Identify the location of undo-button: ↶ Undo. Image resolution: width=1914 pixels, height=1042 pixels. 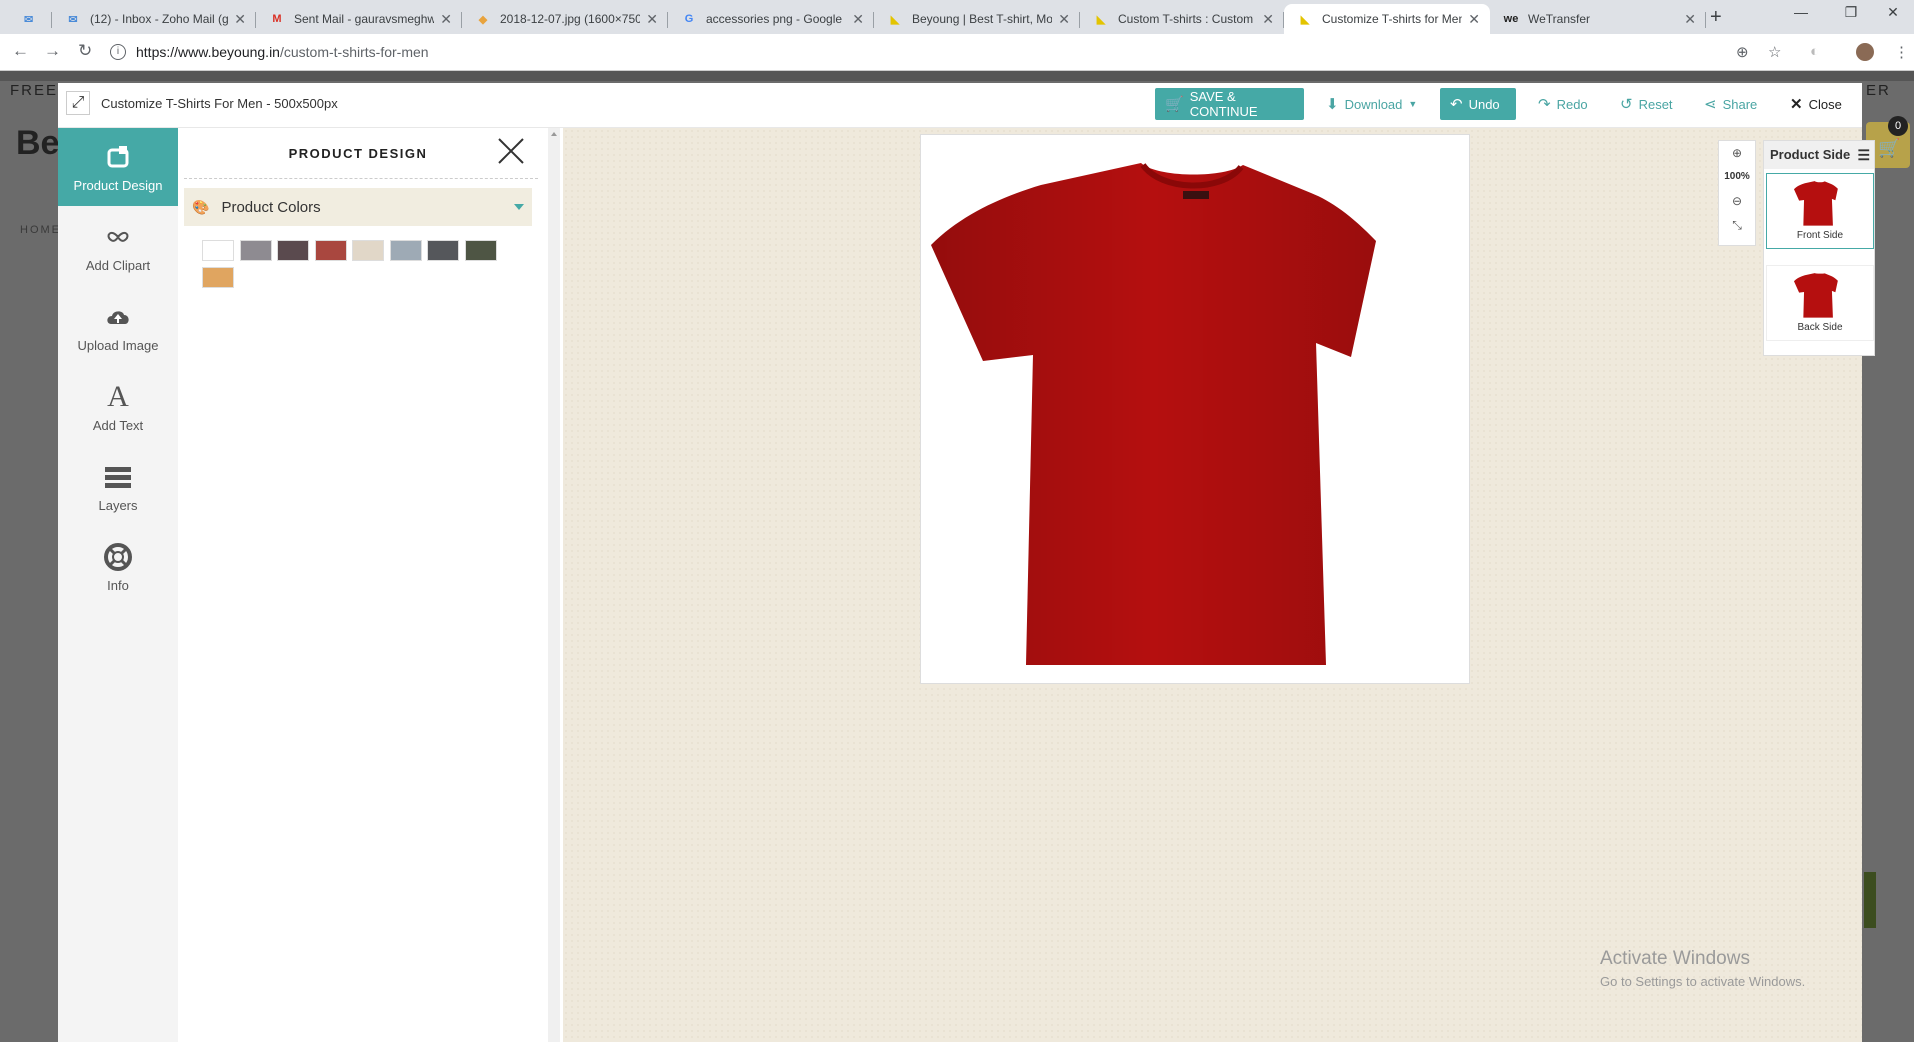
(1478, 104).